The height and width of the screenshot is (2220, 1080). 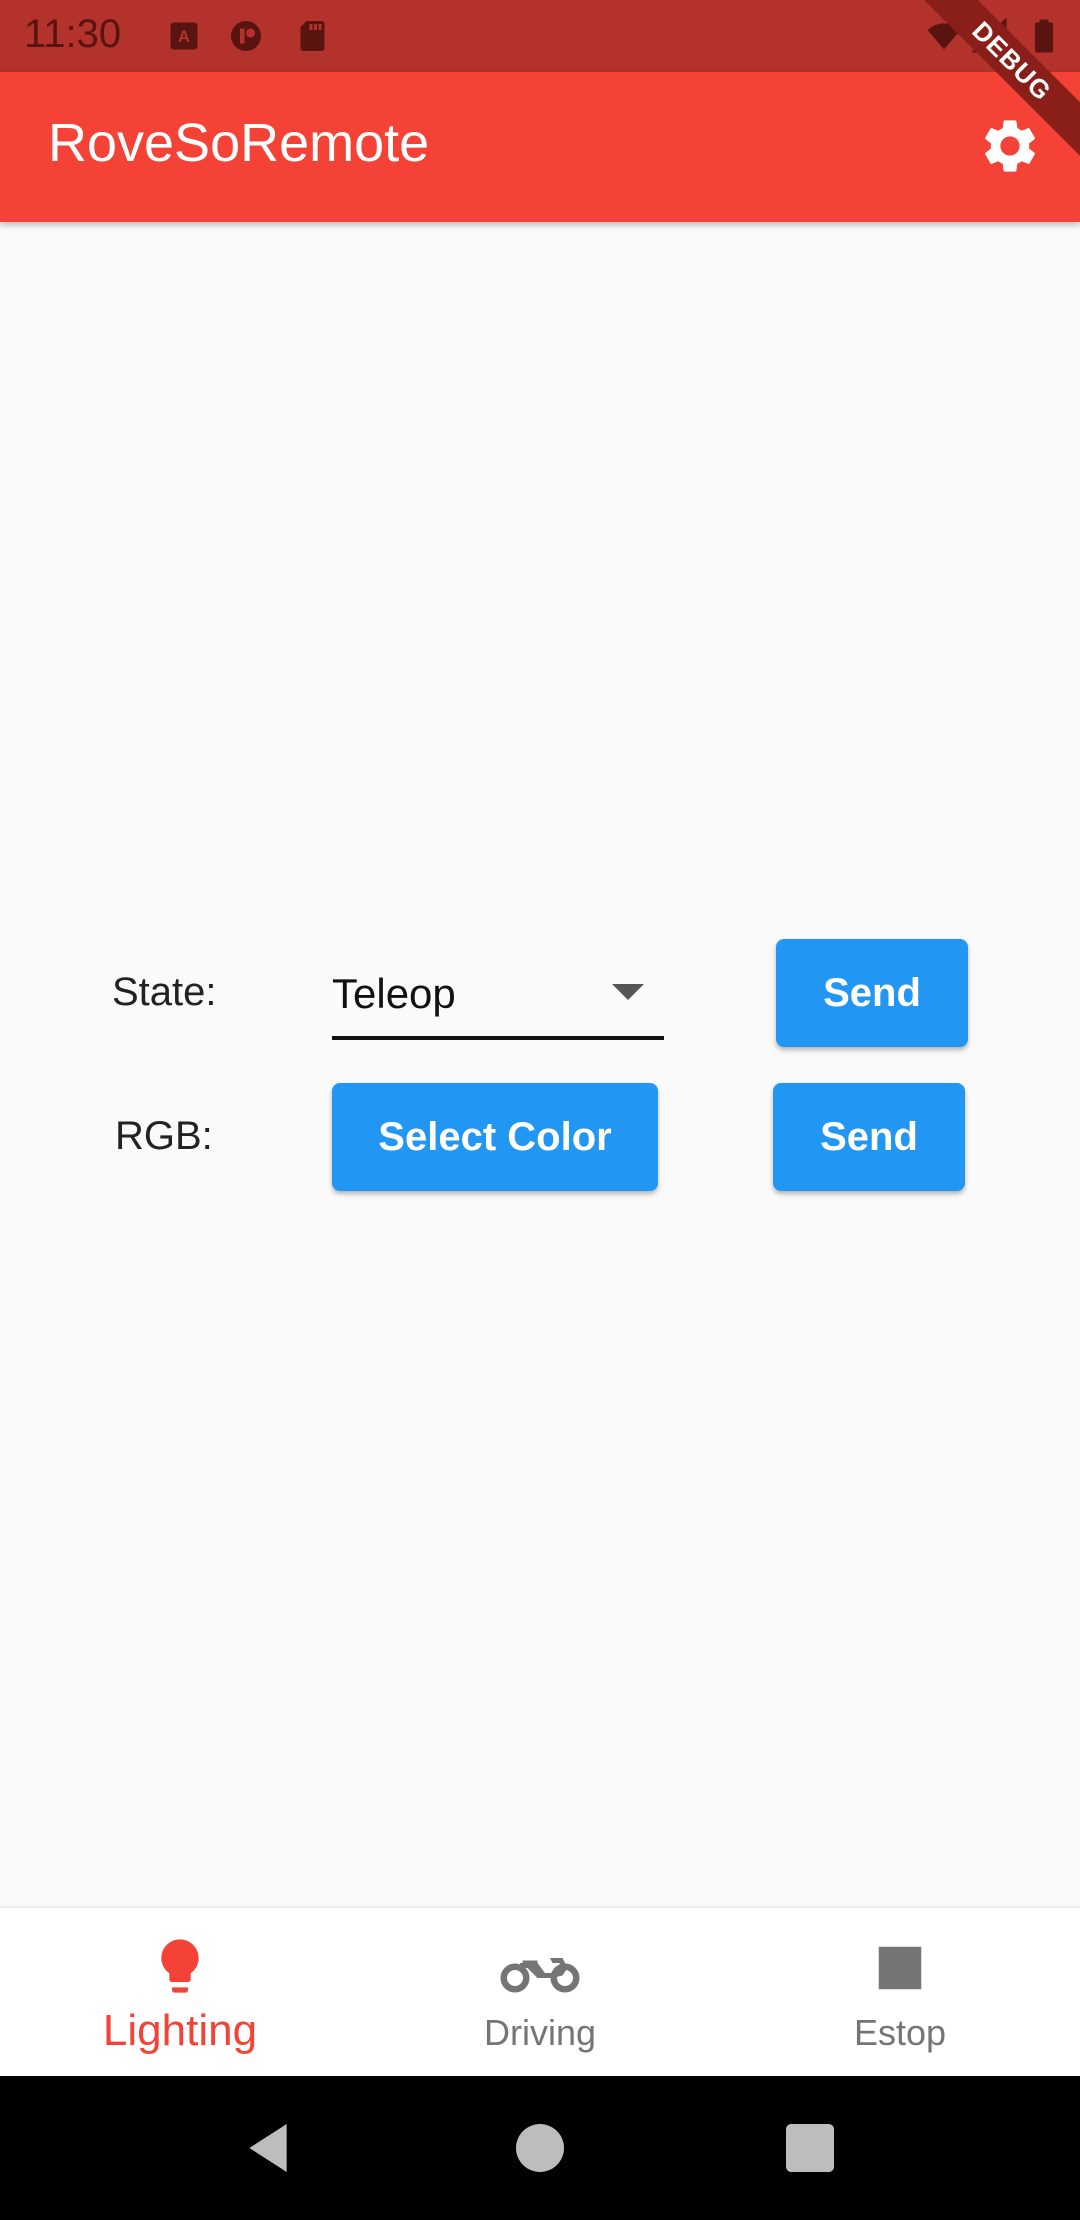 I want to click on system-navigation-bar, so click(x=540, y=2148).